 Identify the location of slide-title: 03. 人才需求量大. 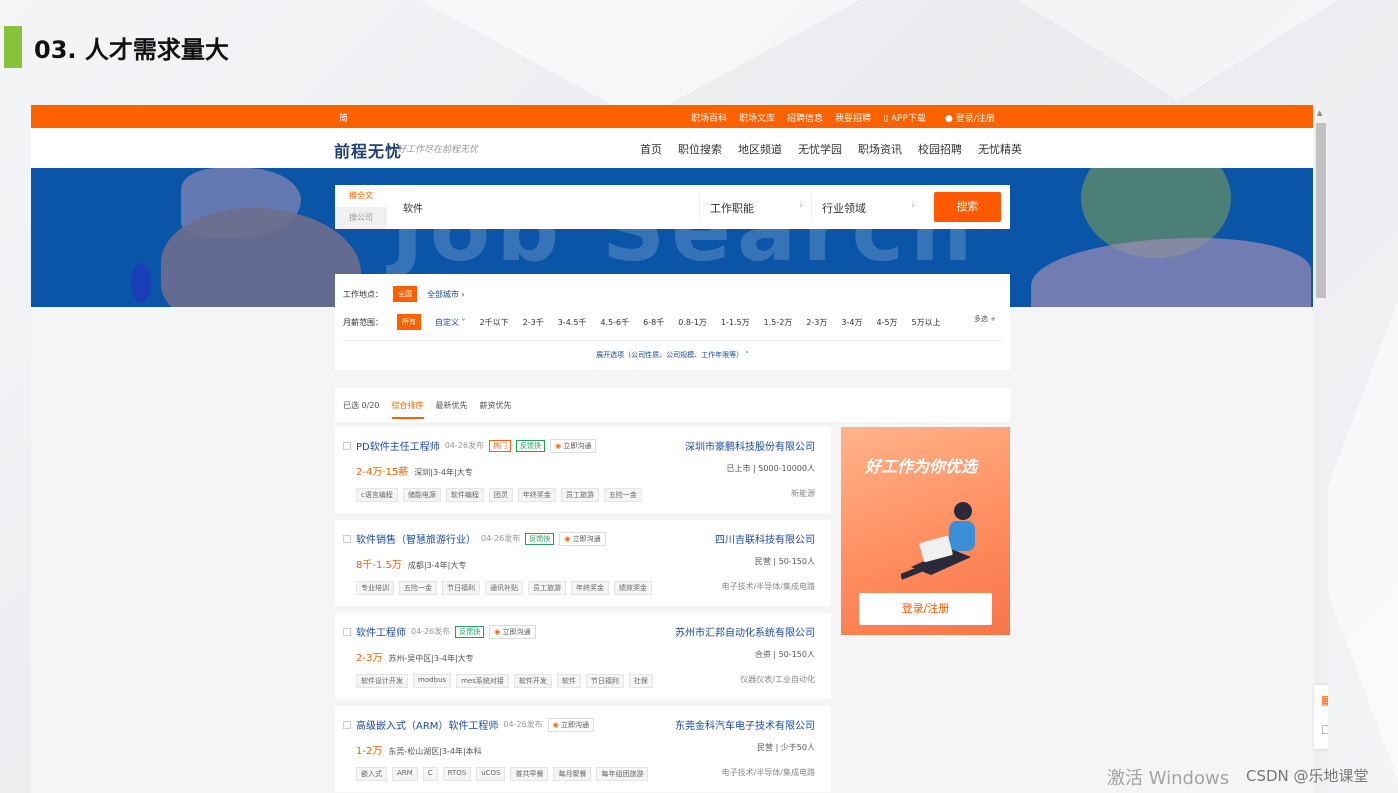
(131, 50).